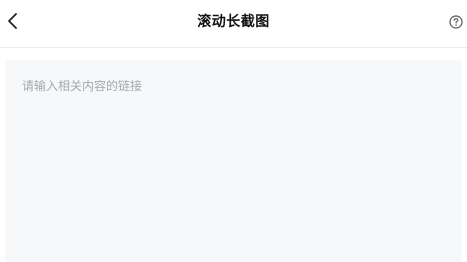 The width and height of the screenshot is (467, 262). I want to click on question-circle-icon, so click(456, 22).